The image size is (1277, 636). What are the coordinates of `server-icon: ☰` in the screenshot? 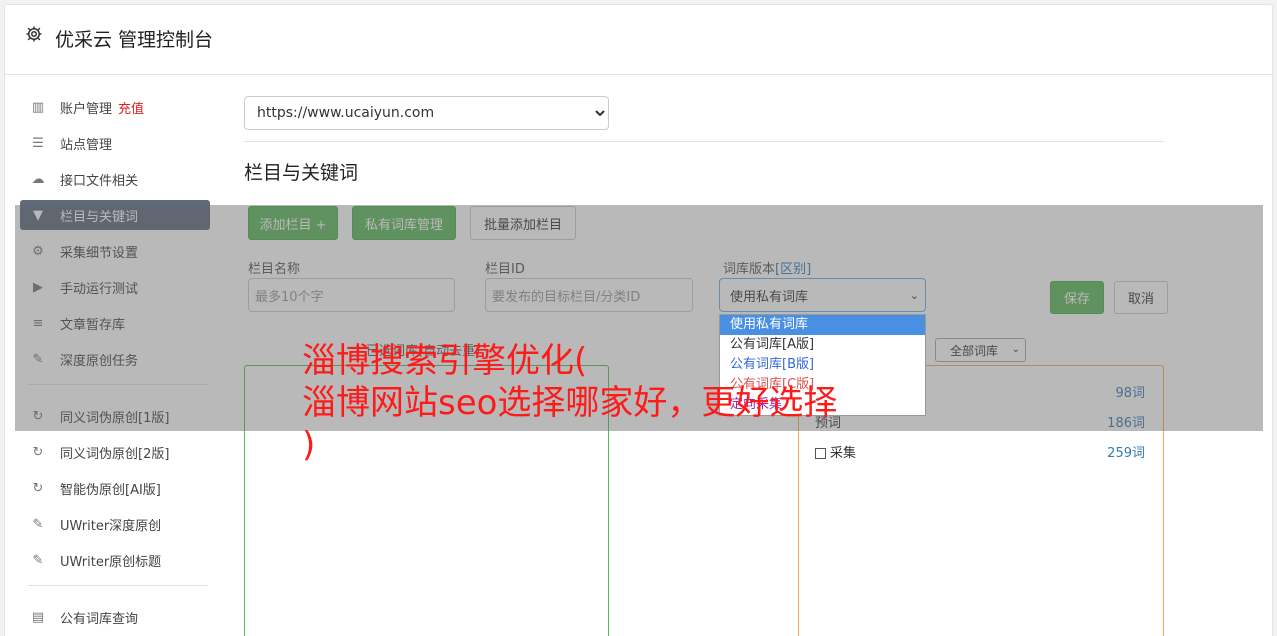 It's located at (38, 143).